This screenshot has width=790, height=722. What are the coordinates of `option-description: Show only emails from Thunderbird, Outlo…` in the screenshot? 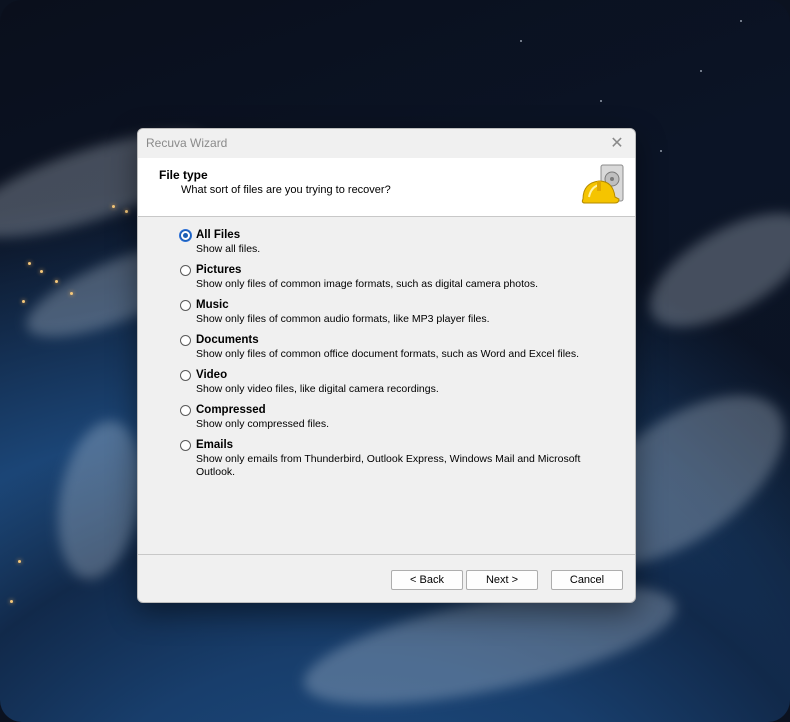 It's located at (388, 465).